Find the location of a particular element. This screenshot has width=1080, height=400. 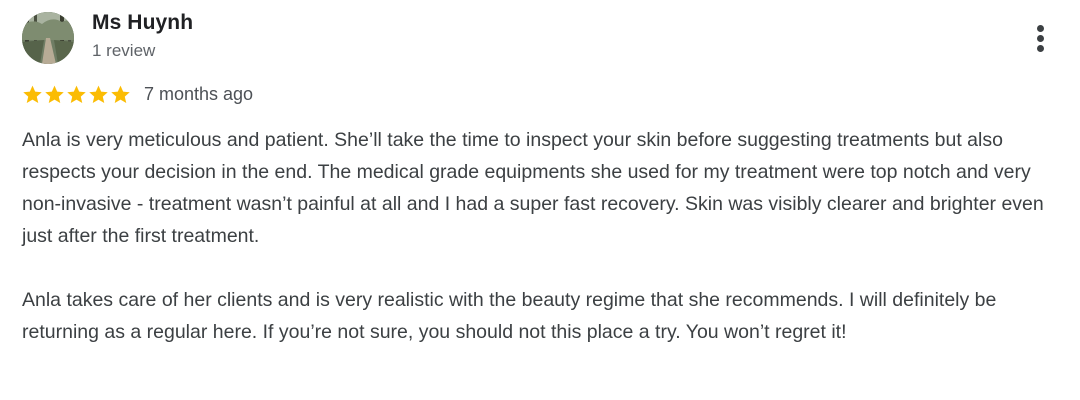

reviewer-avatar is located at coordinates (48, 38).